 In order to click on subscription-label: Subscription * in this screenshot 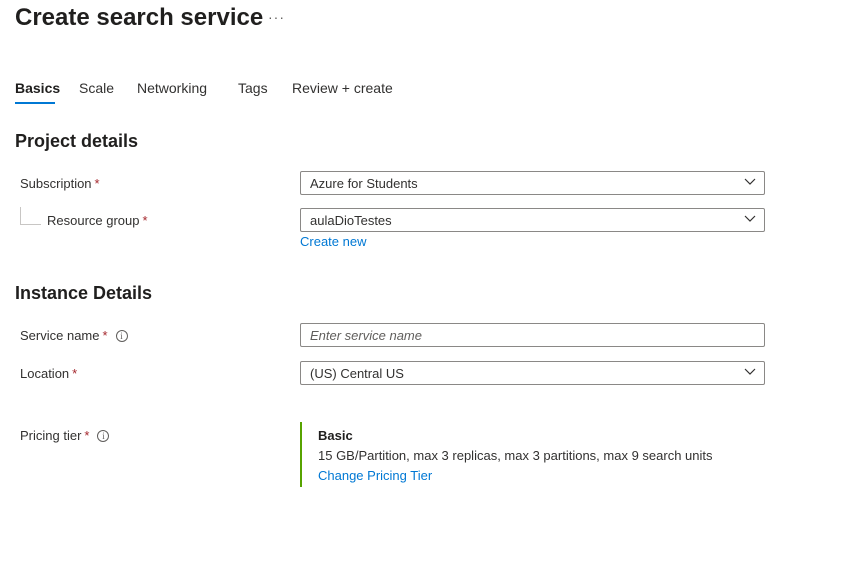, I will do `click(60, 183)`.